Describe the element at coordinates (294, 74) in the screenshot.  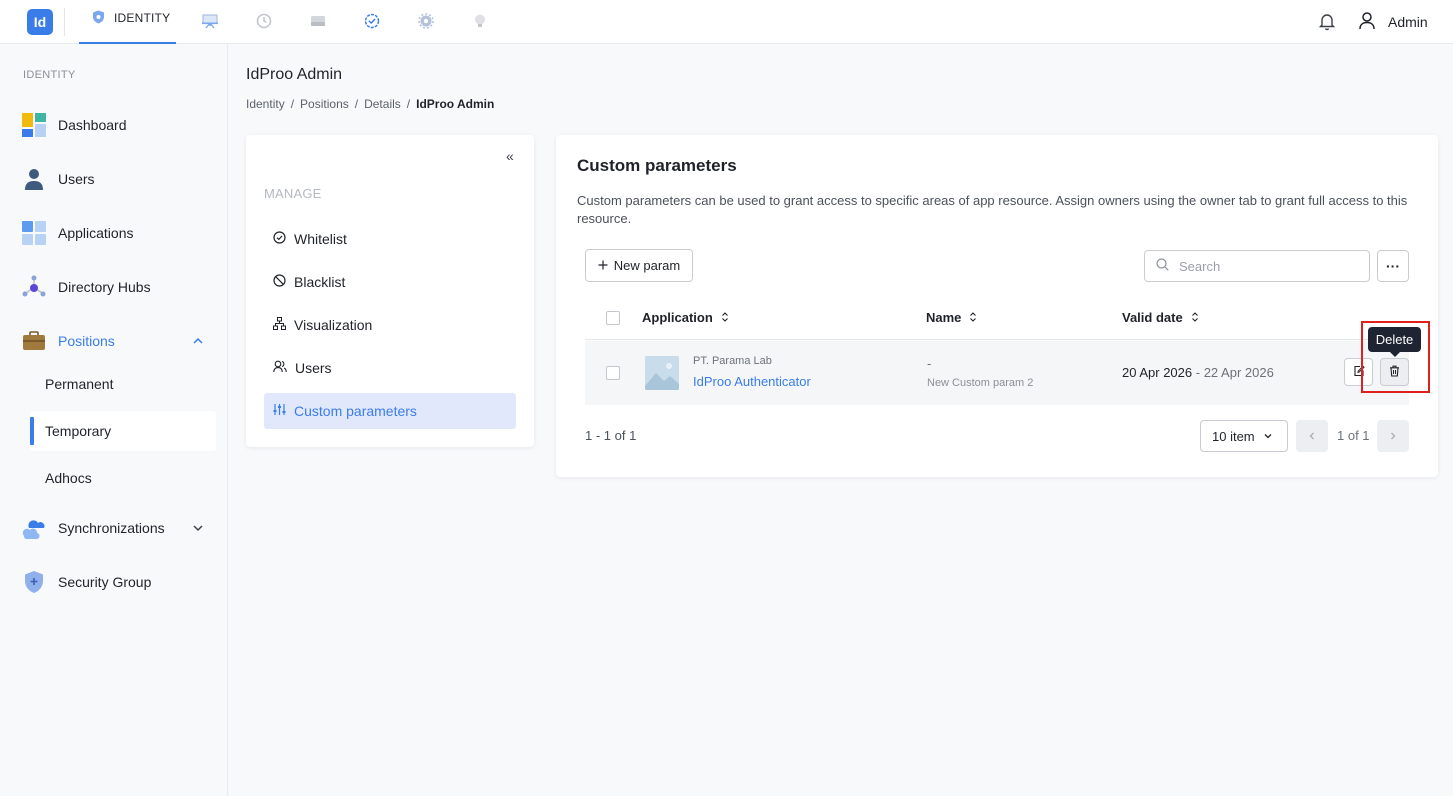
I see `page-title: IdProo Admin` at that location.